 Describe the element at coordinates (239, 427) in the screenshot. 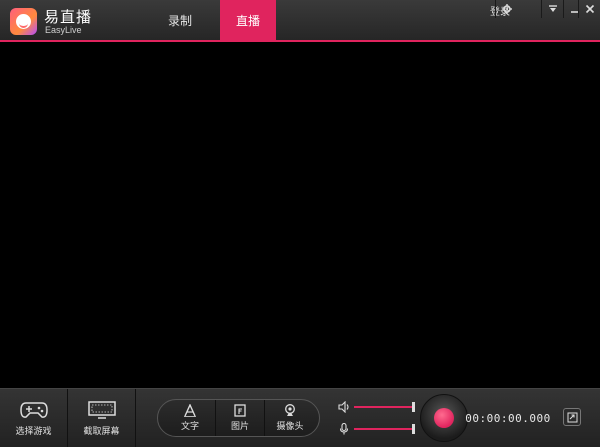

I see `add-image-label: 图片` at that location.